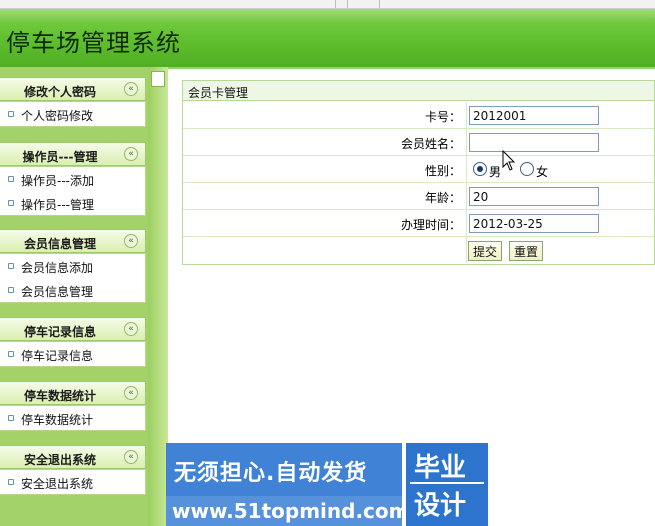  What do you see at coordinates (418, 196) in the screenshot?
I see `form-row-age: 年龄：` at bounding box center [418, 196].